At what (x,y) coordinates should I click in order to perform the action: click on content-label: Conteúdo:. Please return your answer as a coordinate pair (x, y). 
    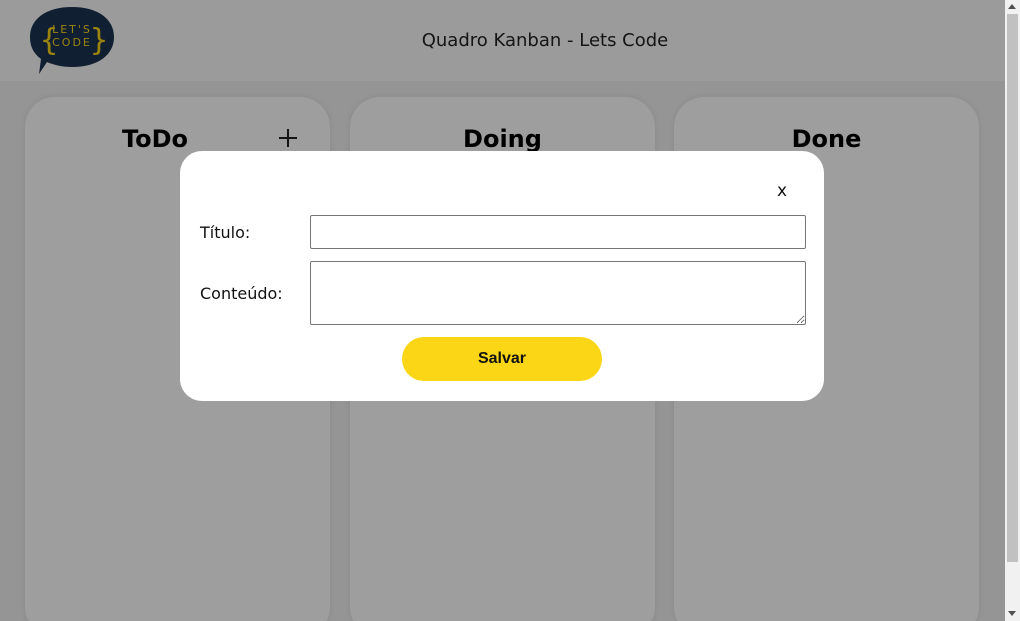
    Looking at the image, I should click on (241, 293).